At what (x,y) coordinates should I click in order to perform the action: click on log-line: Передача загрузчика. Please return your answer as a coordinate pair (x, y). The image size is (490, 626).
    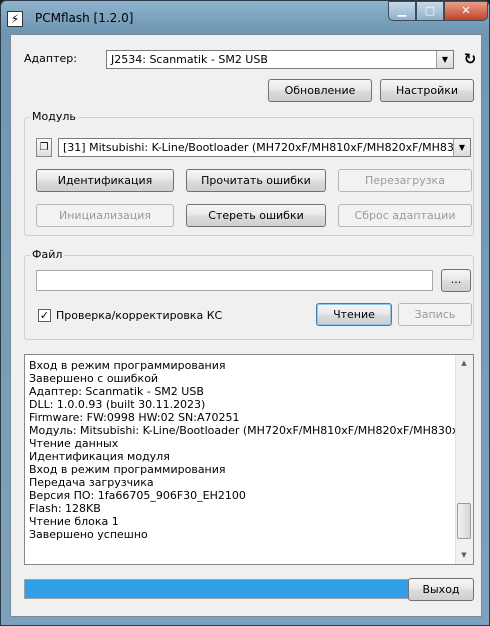
    Looking at the image, I should click on (91, 482).